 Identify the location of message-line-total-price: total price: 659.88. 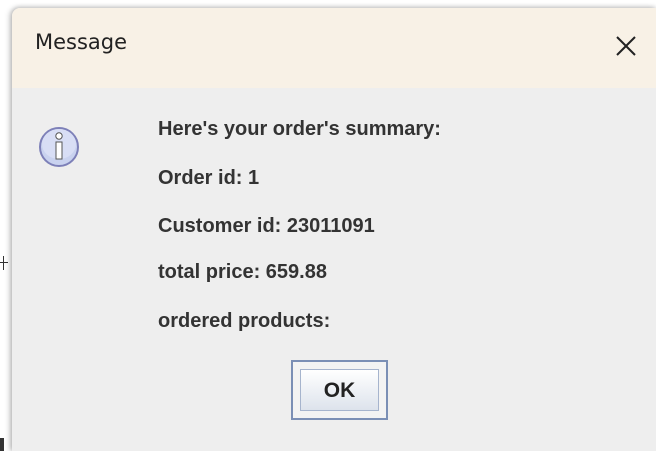
(242, 272).